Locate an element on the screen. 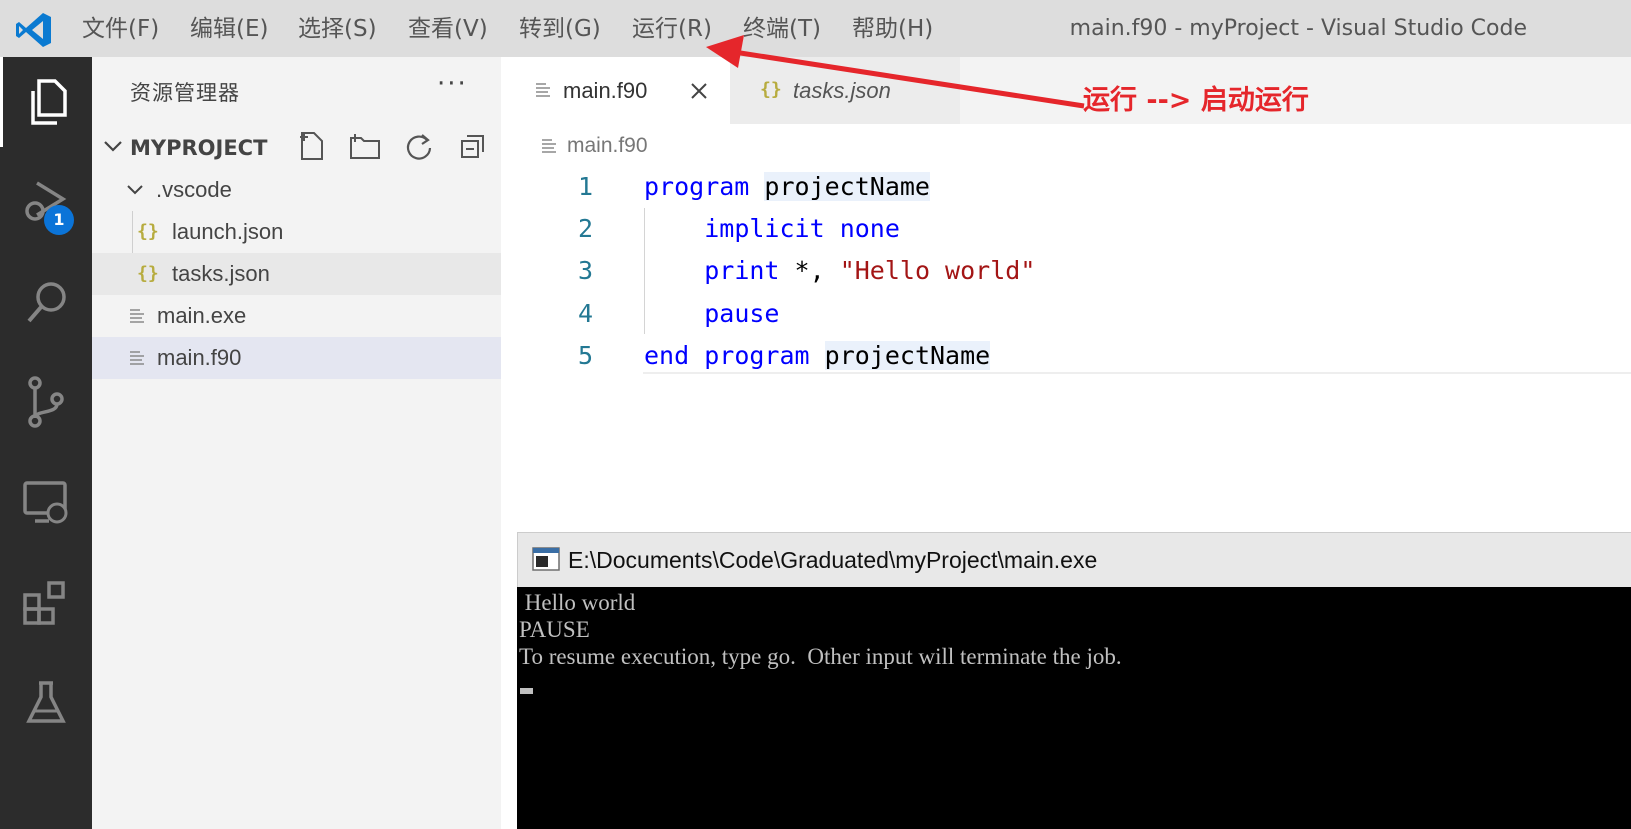 Image resolution: width=1631 pixels, height=829 pixels. line-number: 5 is located at coordinates (585, 355).